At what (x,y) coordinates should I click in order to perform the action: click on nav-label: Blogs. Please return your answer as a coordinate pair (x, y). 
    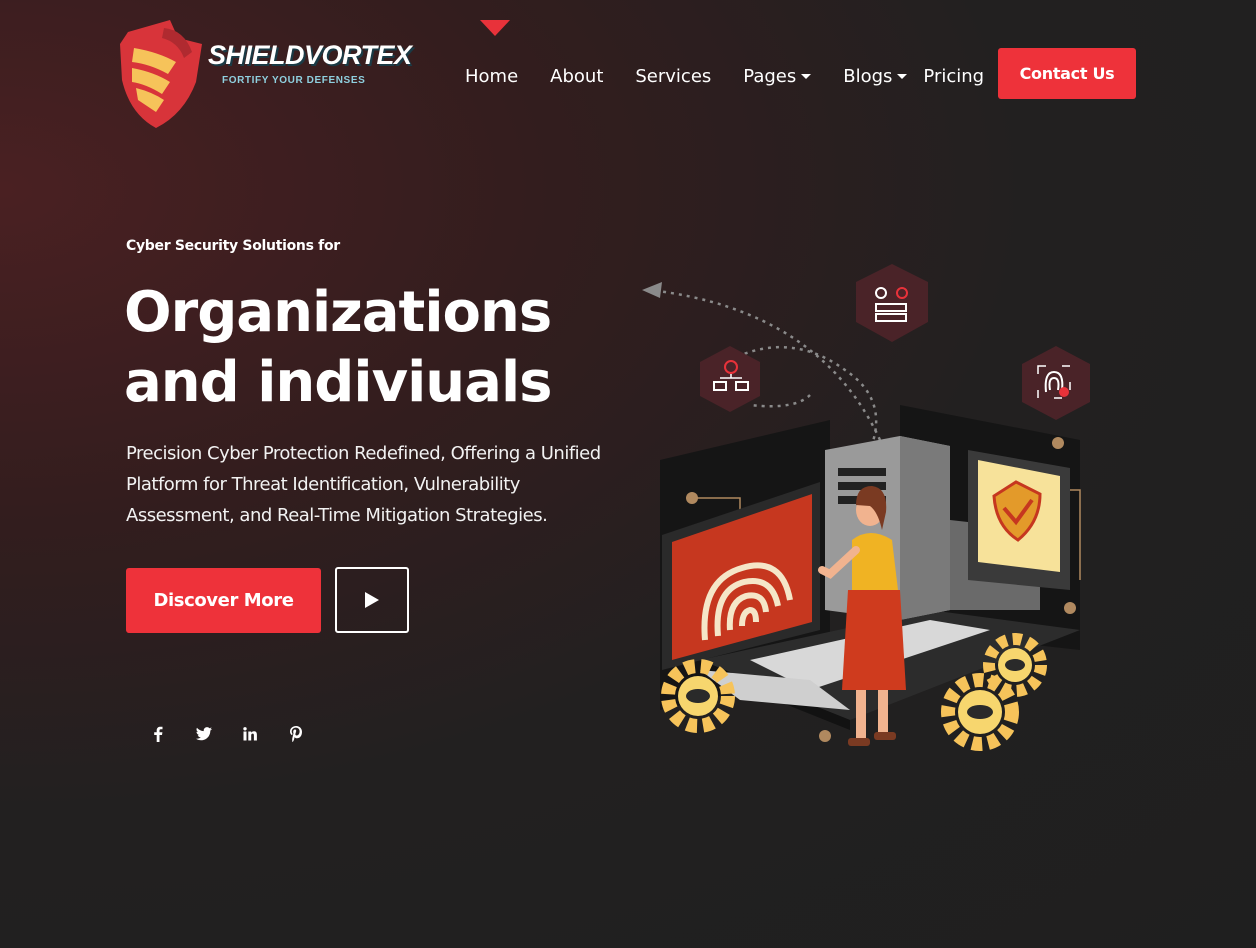
    Looking at the image, I should click on (868, 76).